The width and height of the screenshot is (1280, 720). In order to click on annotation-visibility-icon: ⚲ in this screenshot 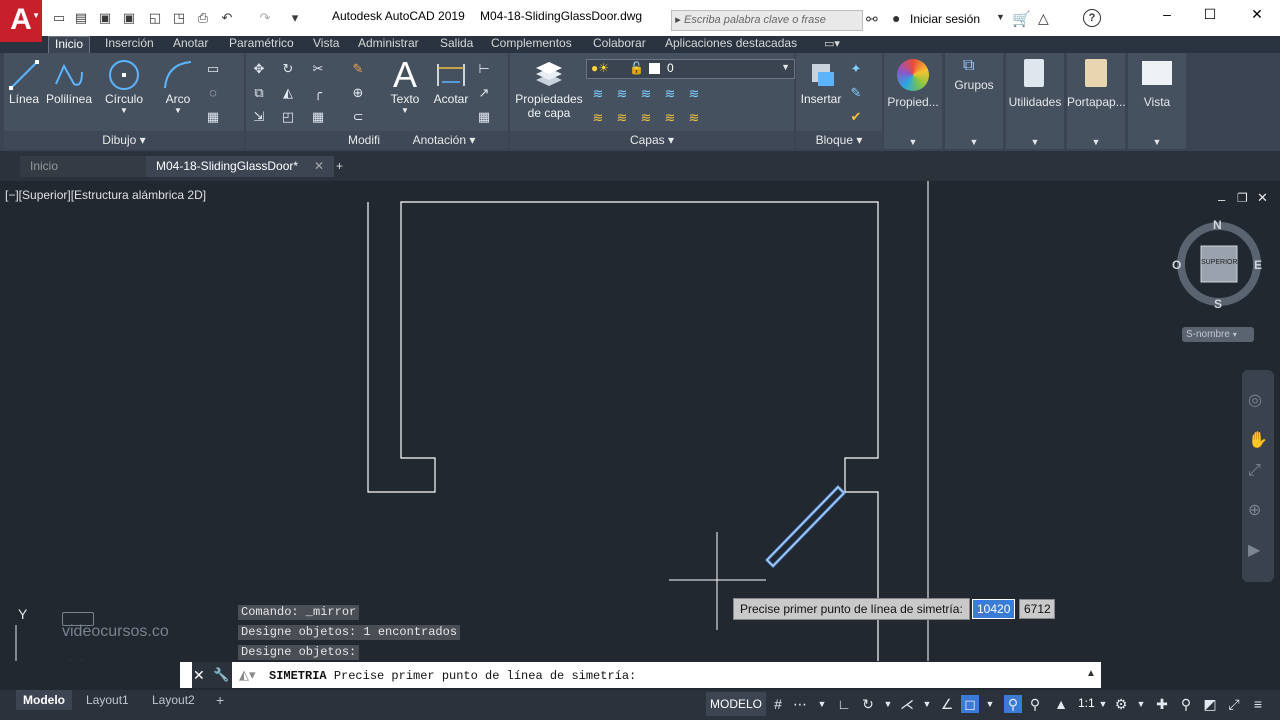, I will do `click(1013, 704)`.